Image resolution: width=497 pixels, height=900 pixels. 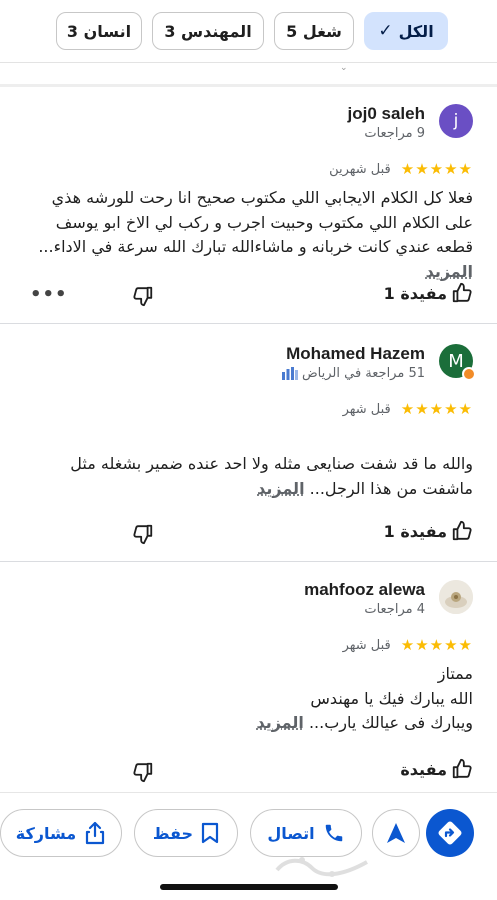 What do you see at coordinates (344, 68) in the screenshot?
I see `caret-down-icon: ⌄` at bounding box center [344, 68].